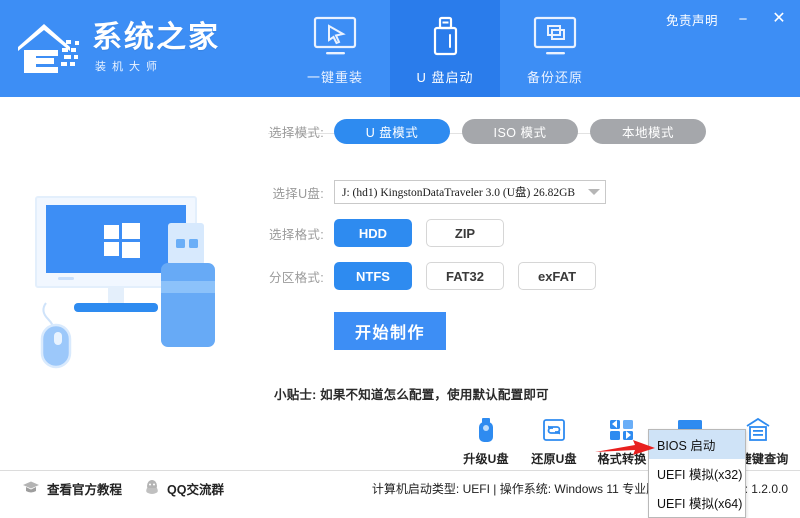  Describe the element at coordinates (135, 287) in the screenshot. I see `pc-usb-illustration` at that location.